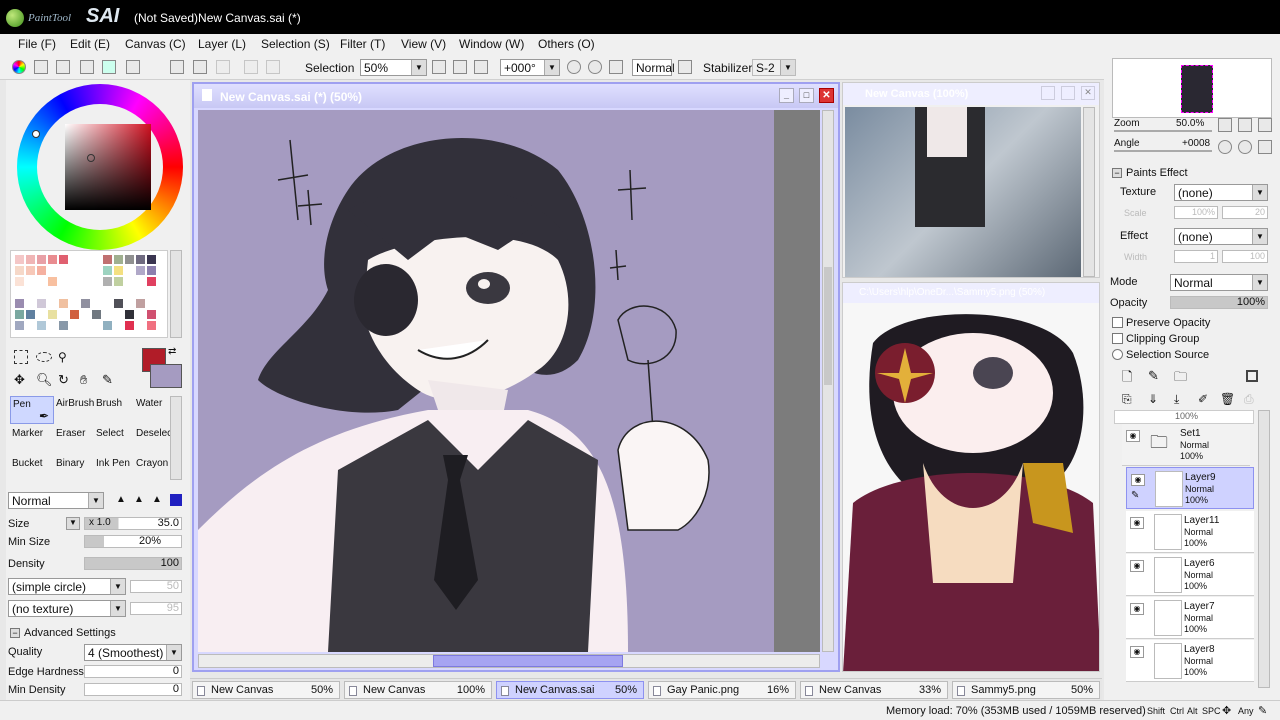 Image resolution: width=1280 pixels, height=720 pixels. I want to click on disabled-layer-action-icon: ⎙, so click(1249, 399).